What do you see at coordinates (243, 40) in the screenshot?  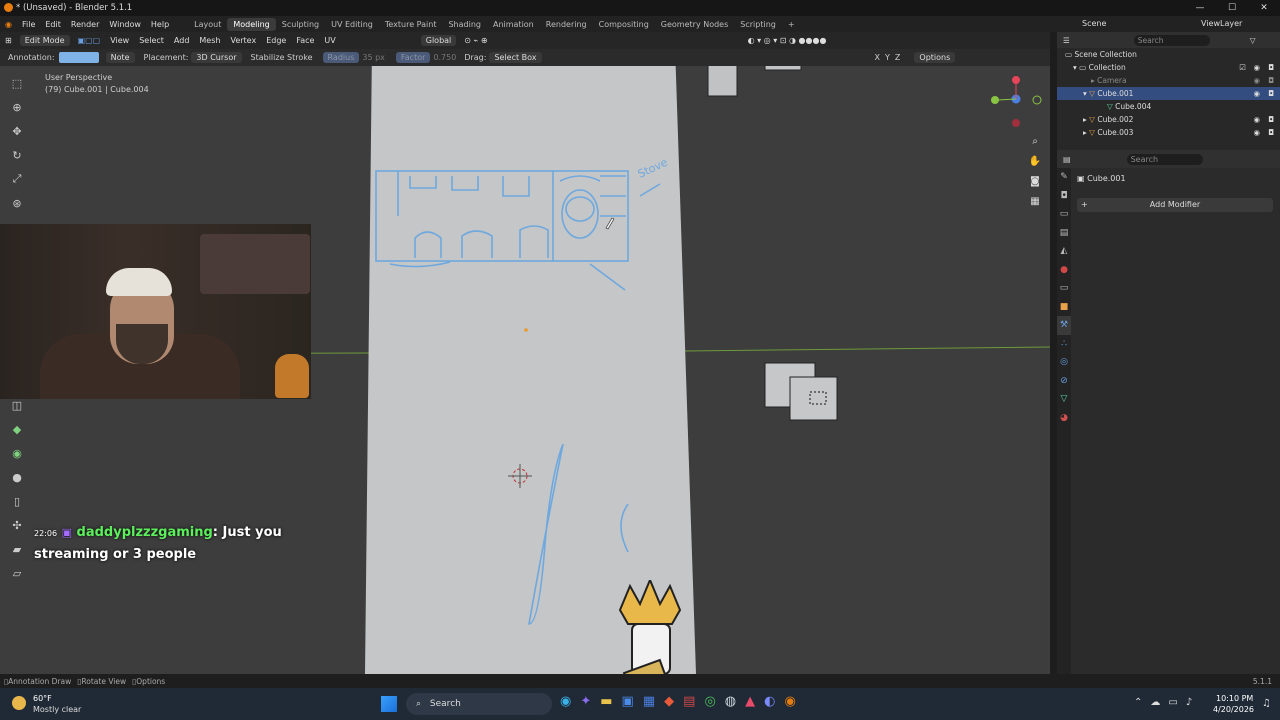 I see `menu-vertex: Vertex` at bounding box center [243, 40].